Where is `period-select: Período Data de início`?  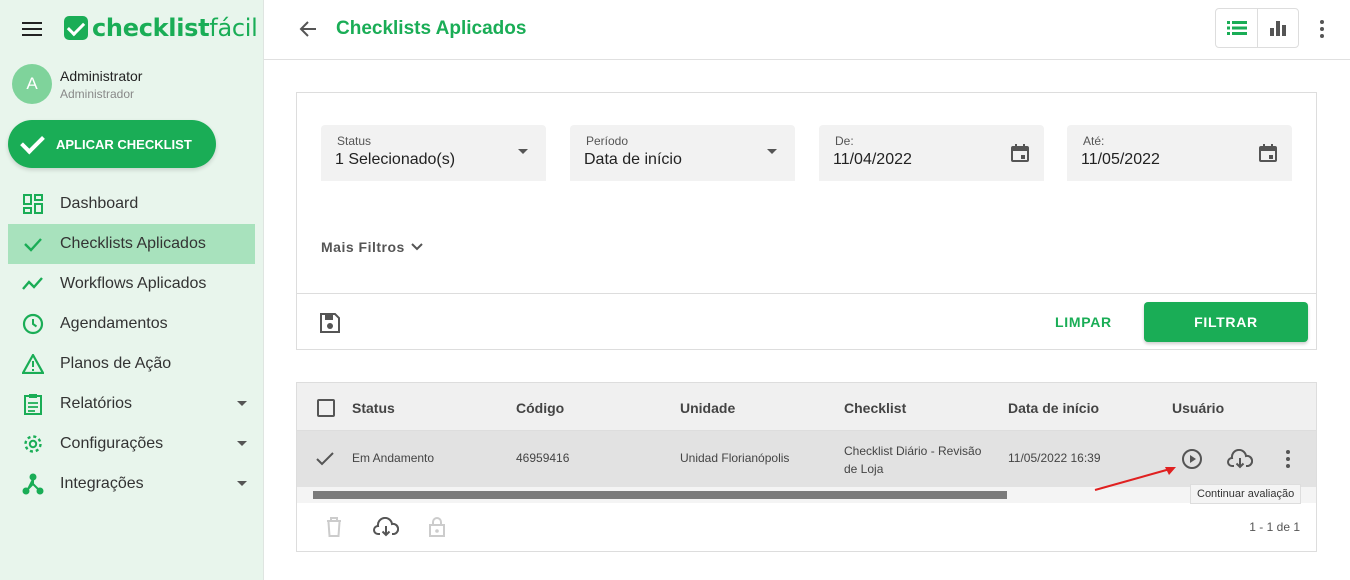
period-select: Período Data de início is located at coordinates (682, 153).